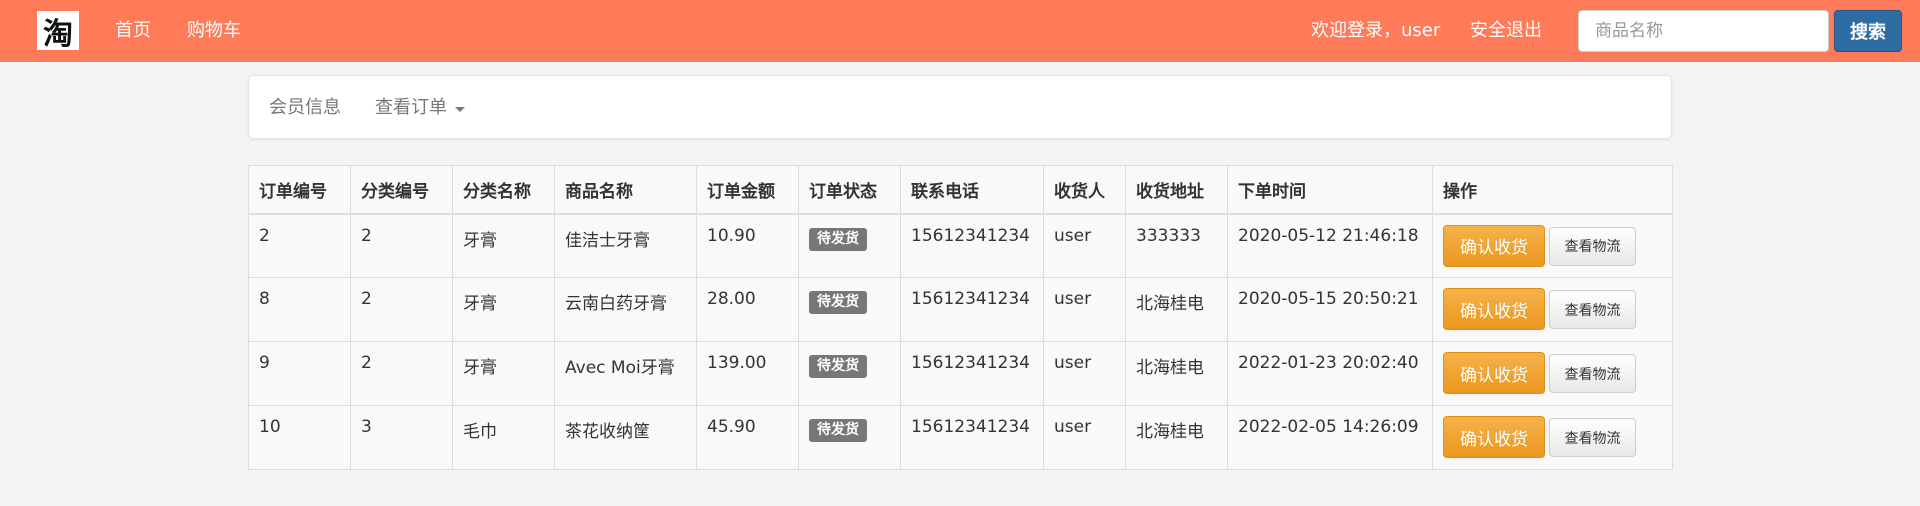  What do you see at coordinates (1084, 190) in the screenshot?
I see `header-receiver: 收货人` at bounding box center [1084, 190].